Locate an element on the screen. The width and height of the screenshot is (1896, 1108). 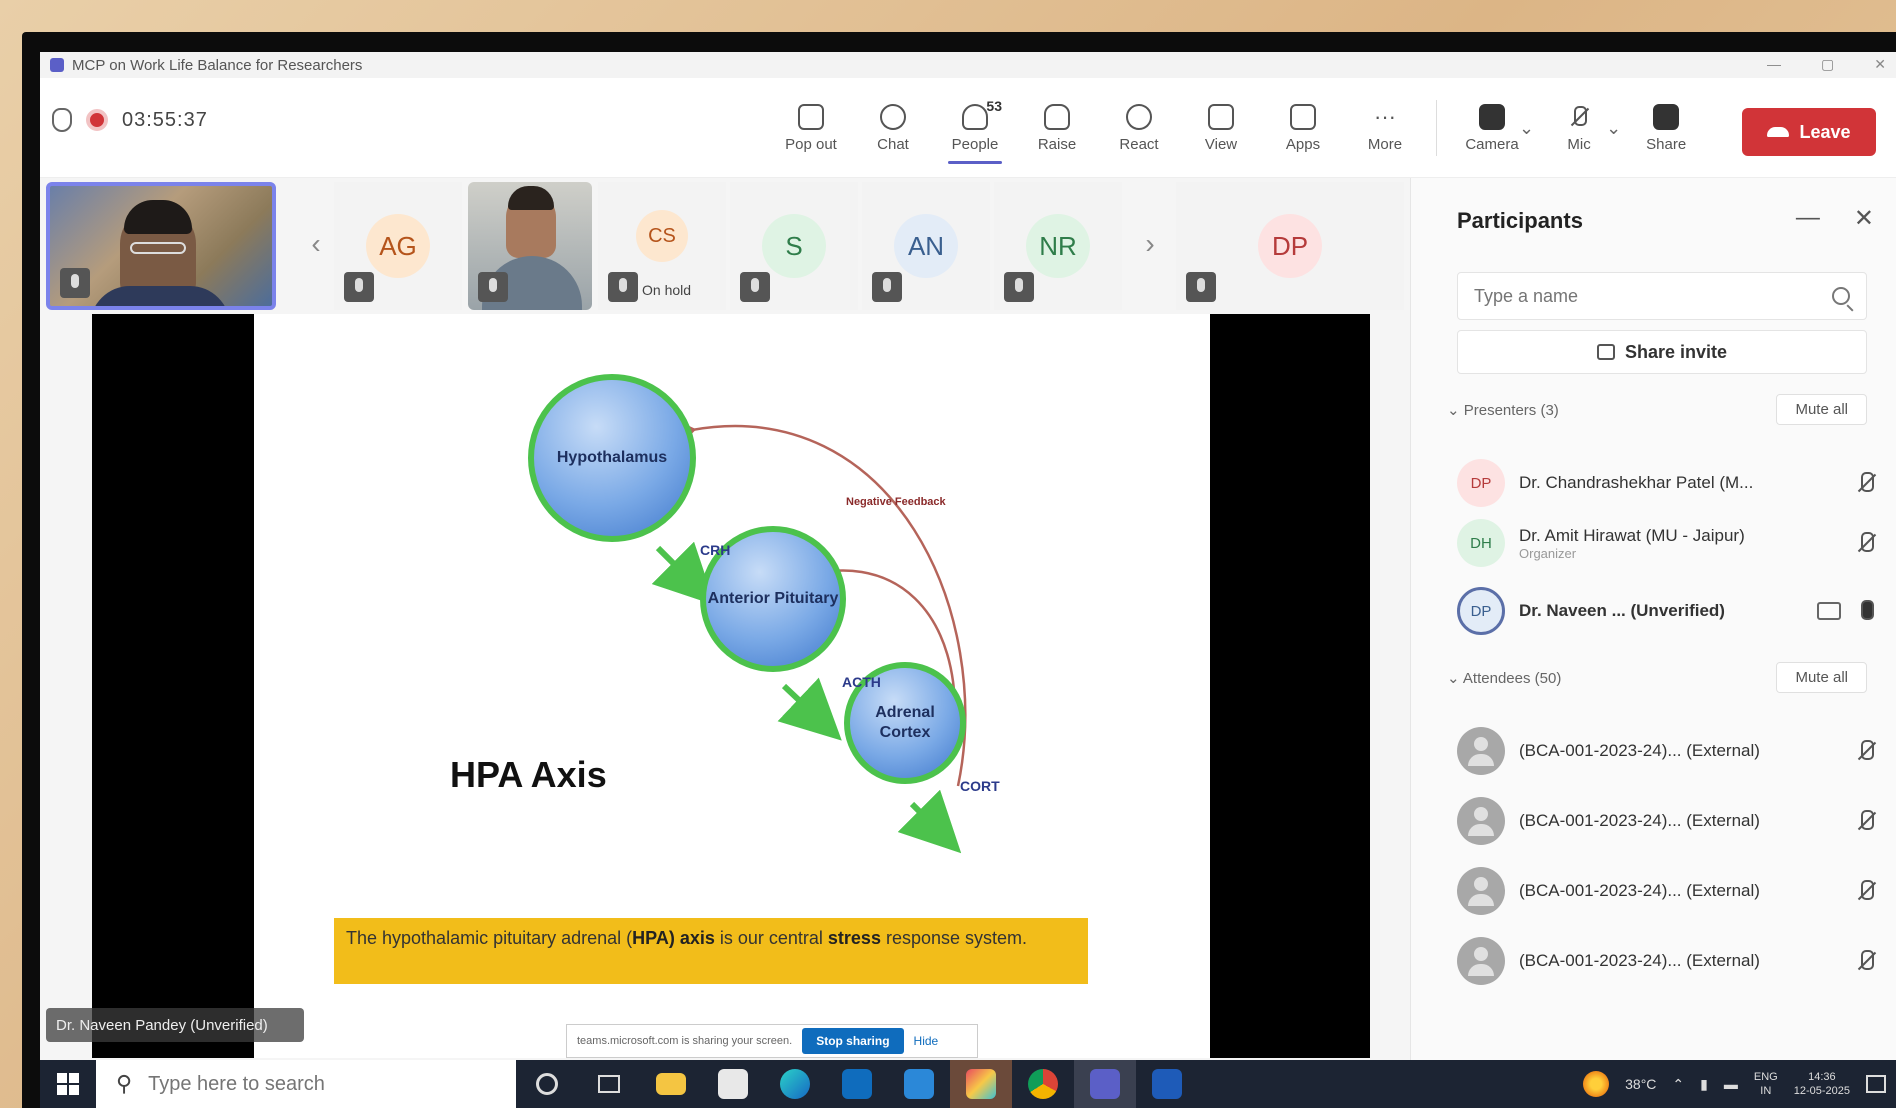
view-button: View is located at coordinates (1221, 128).